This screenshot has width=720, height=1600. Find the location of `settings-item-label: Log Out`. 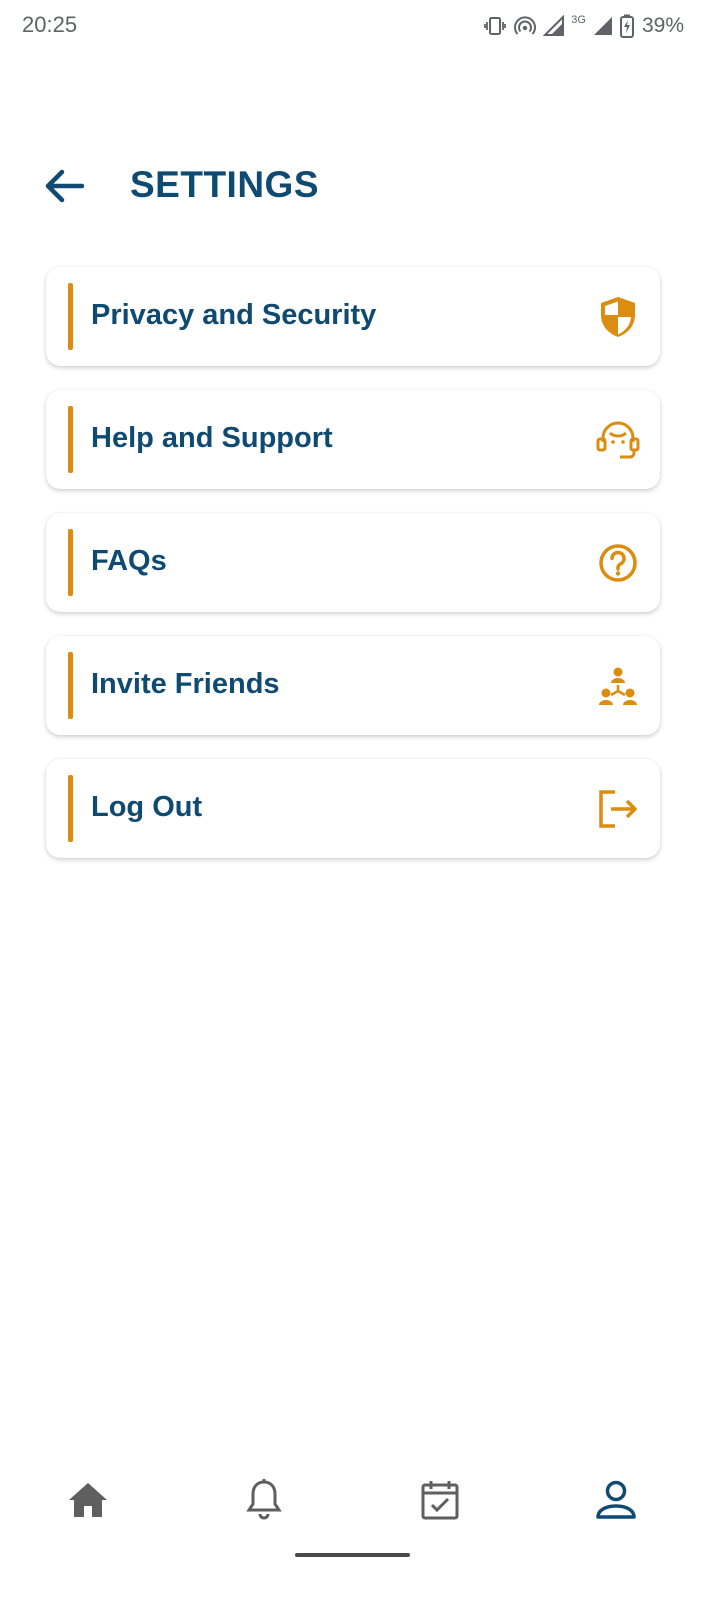

settings-item-label: Log Out is located at coordinates (147, 807).